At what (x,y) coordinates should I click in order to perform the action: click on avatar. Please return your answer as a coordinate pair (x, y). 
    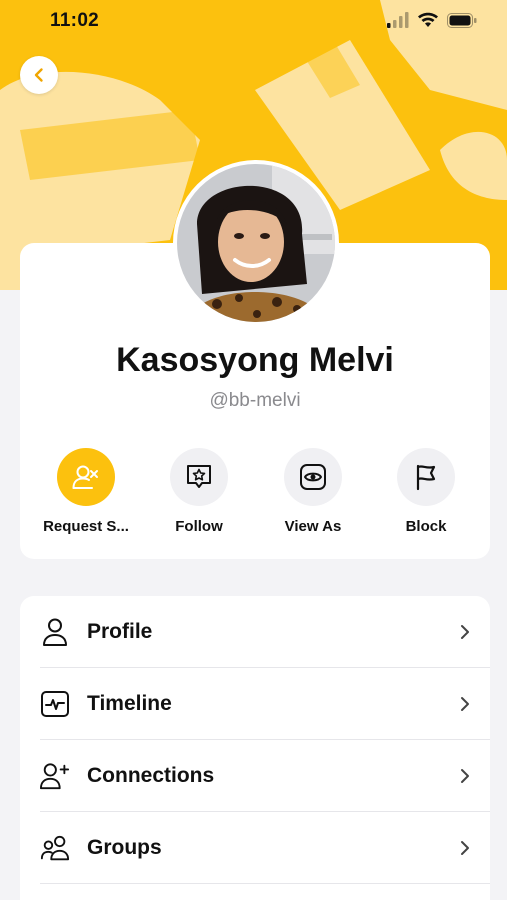
    Looking at the image, I should click on (256, 243).